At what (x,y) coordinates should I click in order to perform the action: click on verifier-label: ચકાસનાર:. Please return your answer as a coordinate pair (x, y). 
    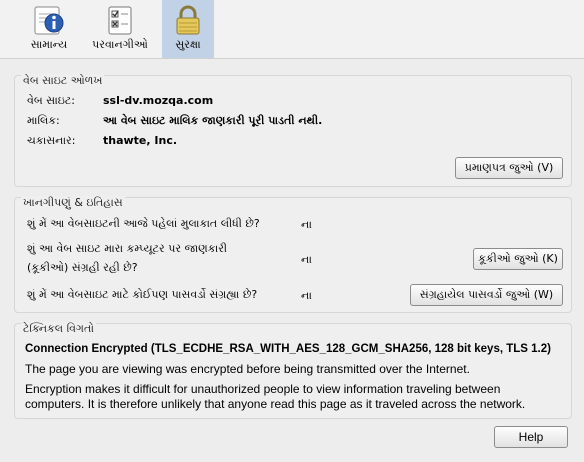
    Looking at the image, I should click on (51, 140).